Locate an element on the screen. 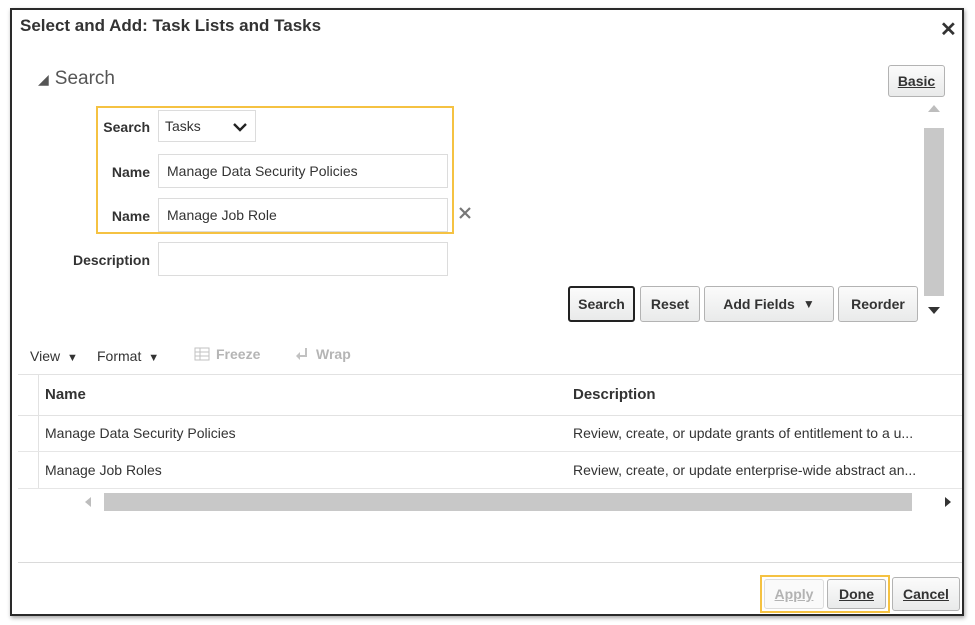 This screenshot has height=625, width=975. view-dropdown-icon: ▼ is located at coordinates (72, 358).